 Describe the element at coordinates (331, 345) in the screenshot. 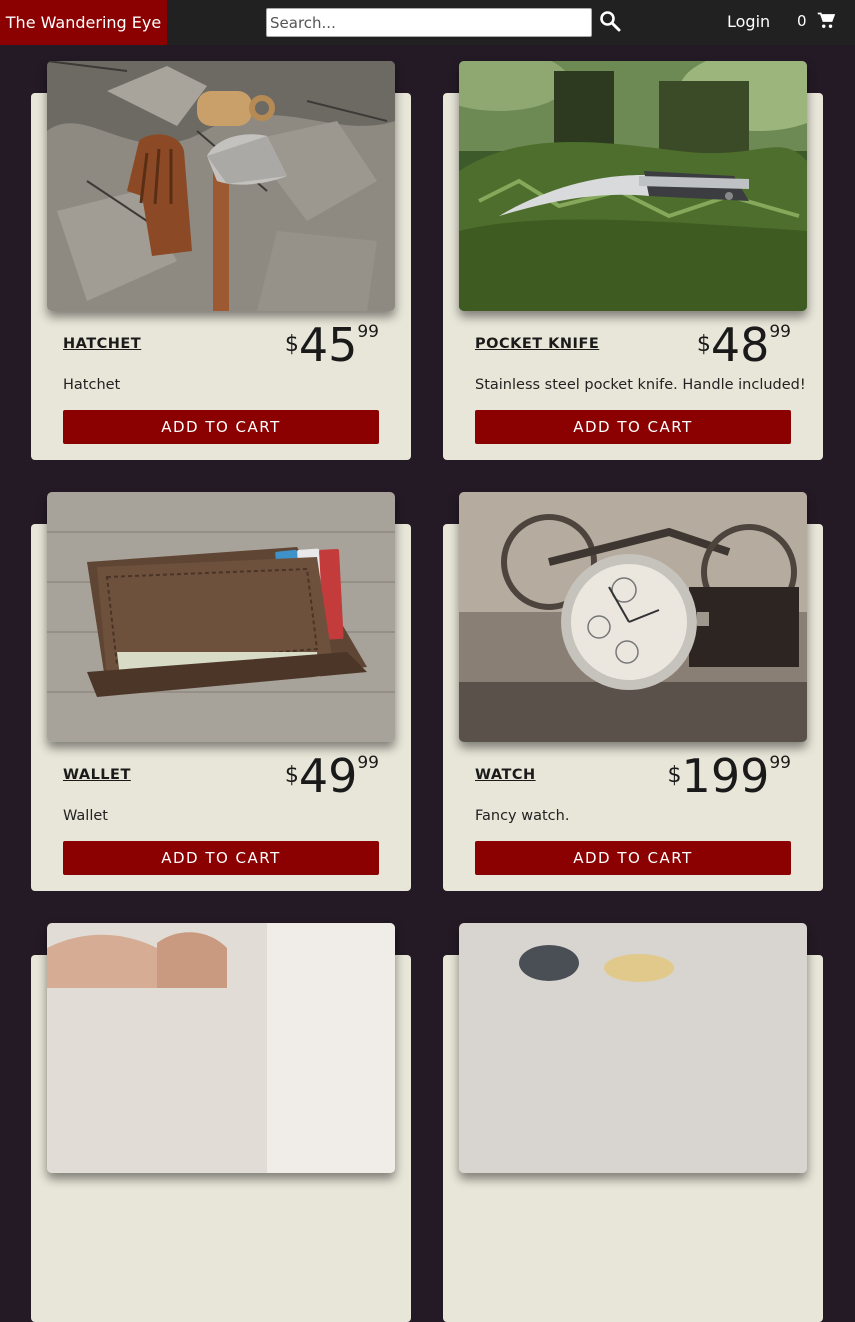

I see `product-price: $ 45 99` at that location.